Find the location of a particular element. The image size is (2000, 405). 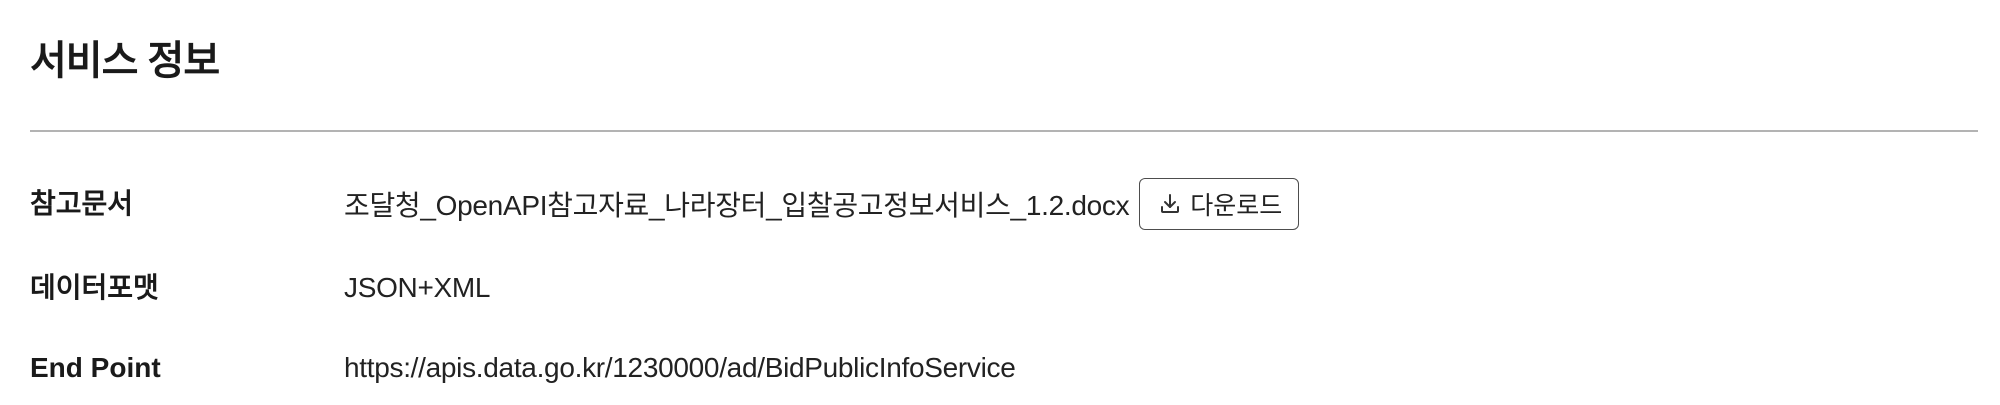

download-icon is located at coordinates (1170, 204).